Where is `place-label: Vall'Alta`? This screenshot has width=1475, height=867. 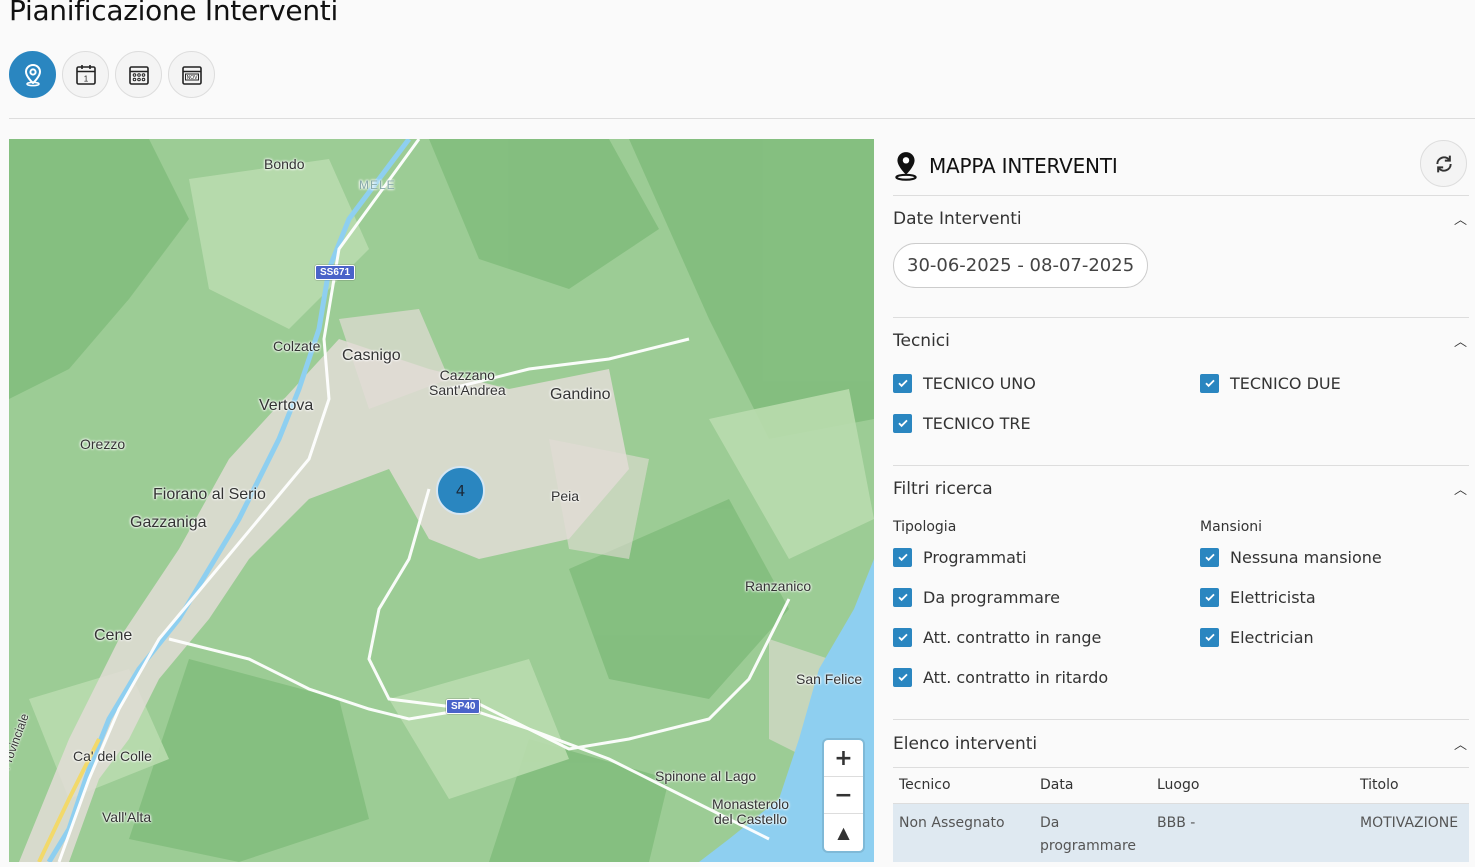
place-label: Vall'Alta is located at coordinates (127, 817).